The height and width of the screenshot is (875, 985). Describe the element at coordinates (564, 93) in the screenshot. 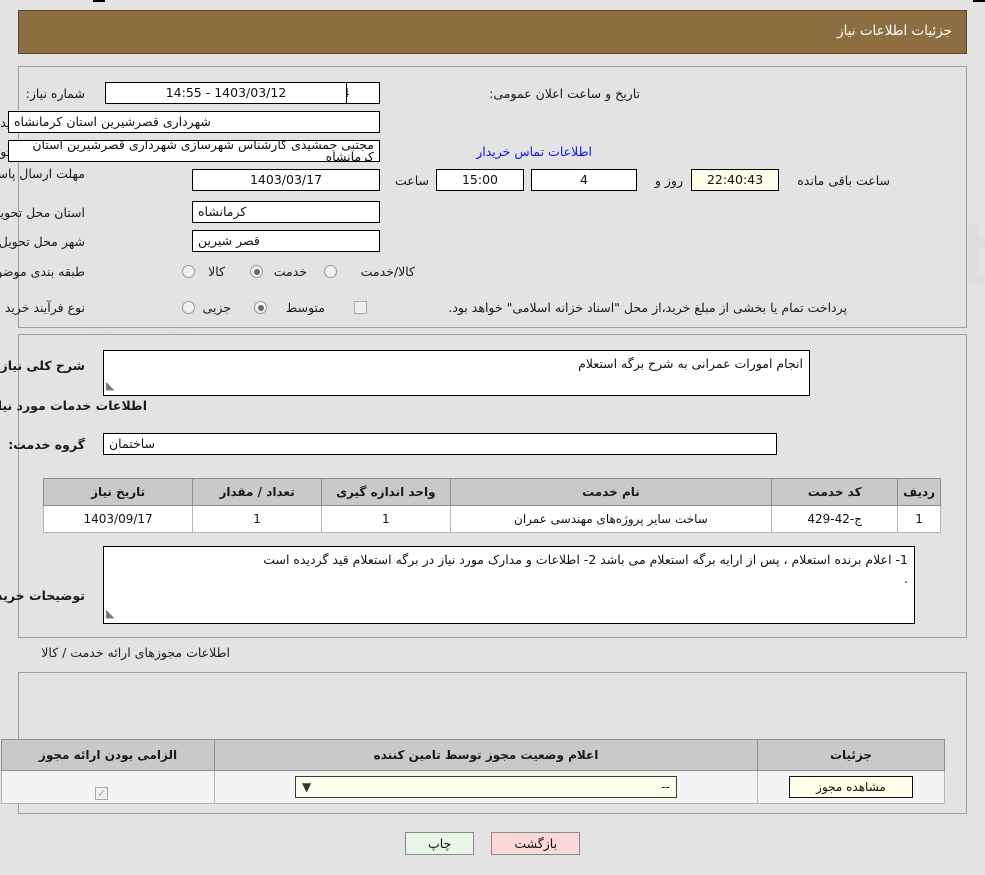

I see `announce-date-label: تاریخ و ساعت اعلان عمومی:` at that location.